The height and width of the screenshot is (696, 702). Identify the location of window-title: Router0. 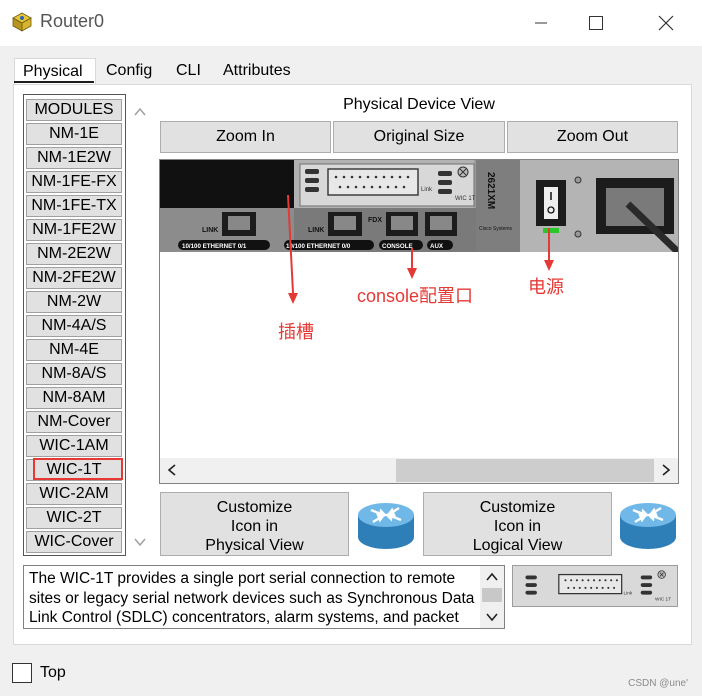
(72, 21).